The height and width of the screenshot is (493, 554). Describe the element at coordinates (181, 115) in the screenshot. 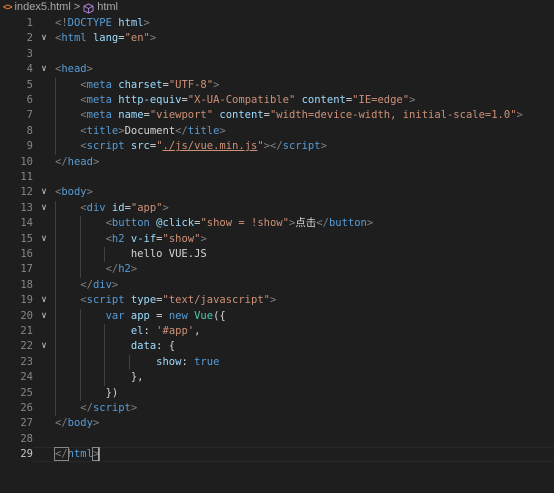

I see `code-token: "viewport"` at that location.